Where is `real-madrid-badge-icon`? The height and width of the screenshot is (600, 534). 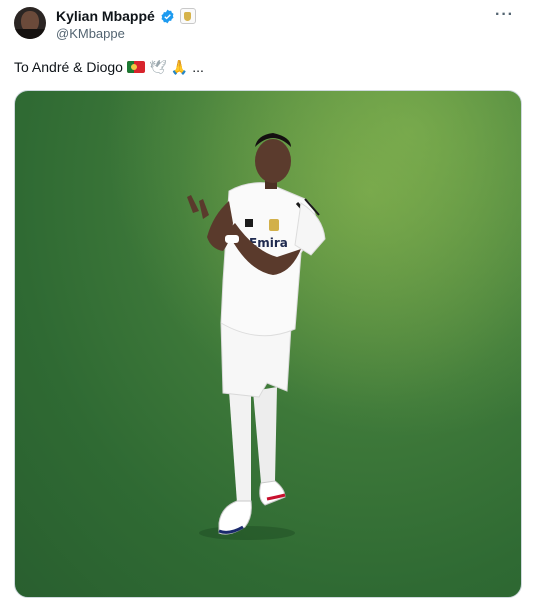
real-madrid-badge-icon is located at coordinates (187, 16).